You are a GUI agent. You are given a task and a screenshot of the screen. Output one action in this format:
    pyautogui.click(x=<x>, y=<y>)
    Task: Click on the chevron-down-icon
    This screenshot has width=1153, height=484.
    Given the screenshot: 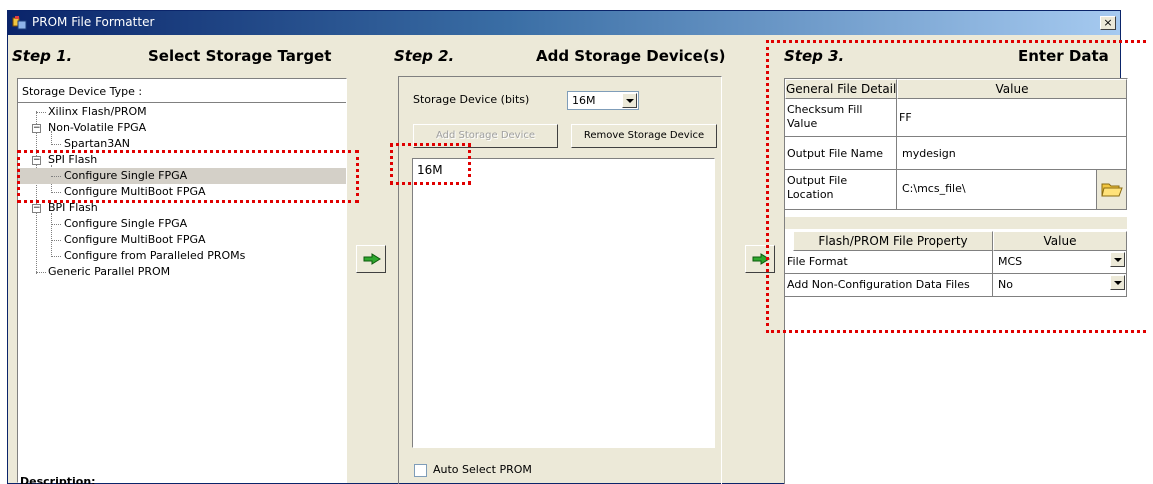 What is the action you would take?
    pyautogui.click(x=629, y=100)
    